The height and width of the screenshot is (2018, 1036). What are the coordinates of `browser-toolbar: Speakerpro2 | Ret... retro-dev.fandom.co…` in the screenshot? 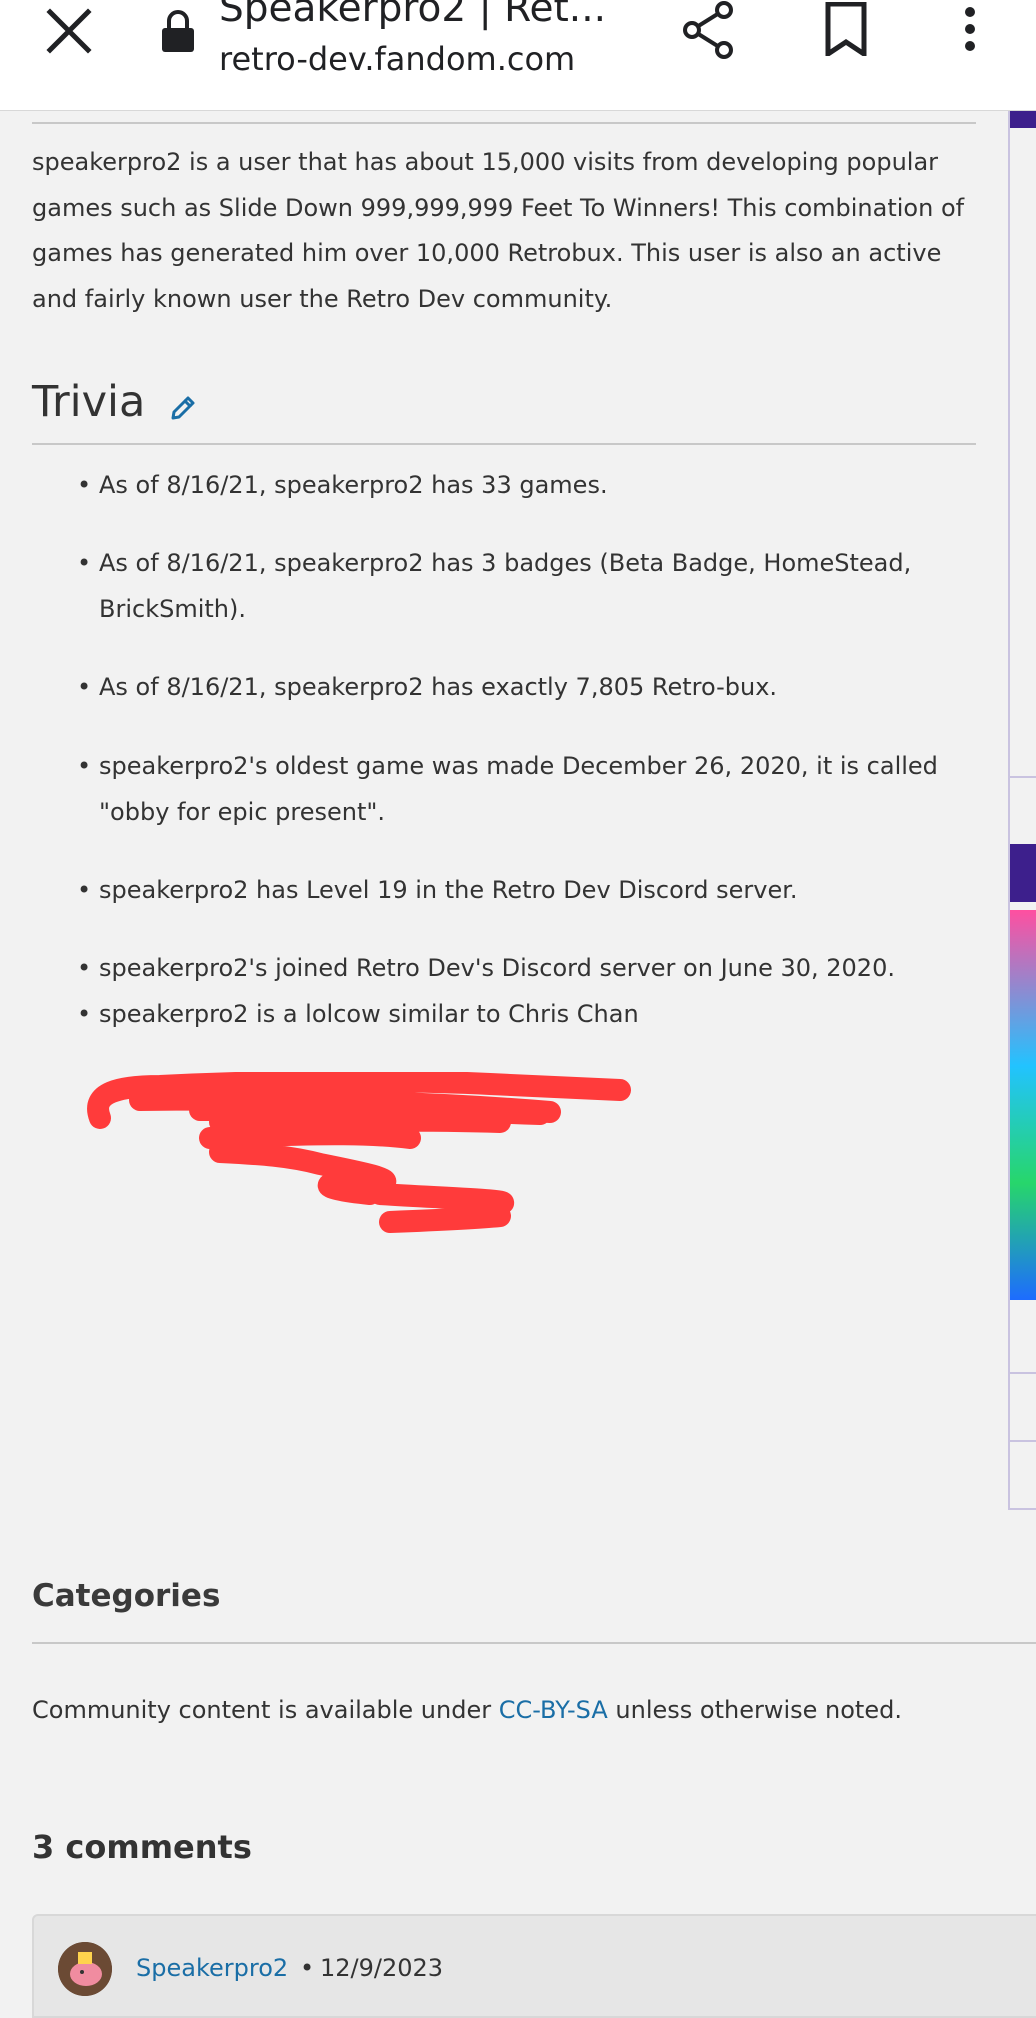 It's located at (518, 55).